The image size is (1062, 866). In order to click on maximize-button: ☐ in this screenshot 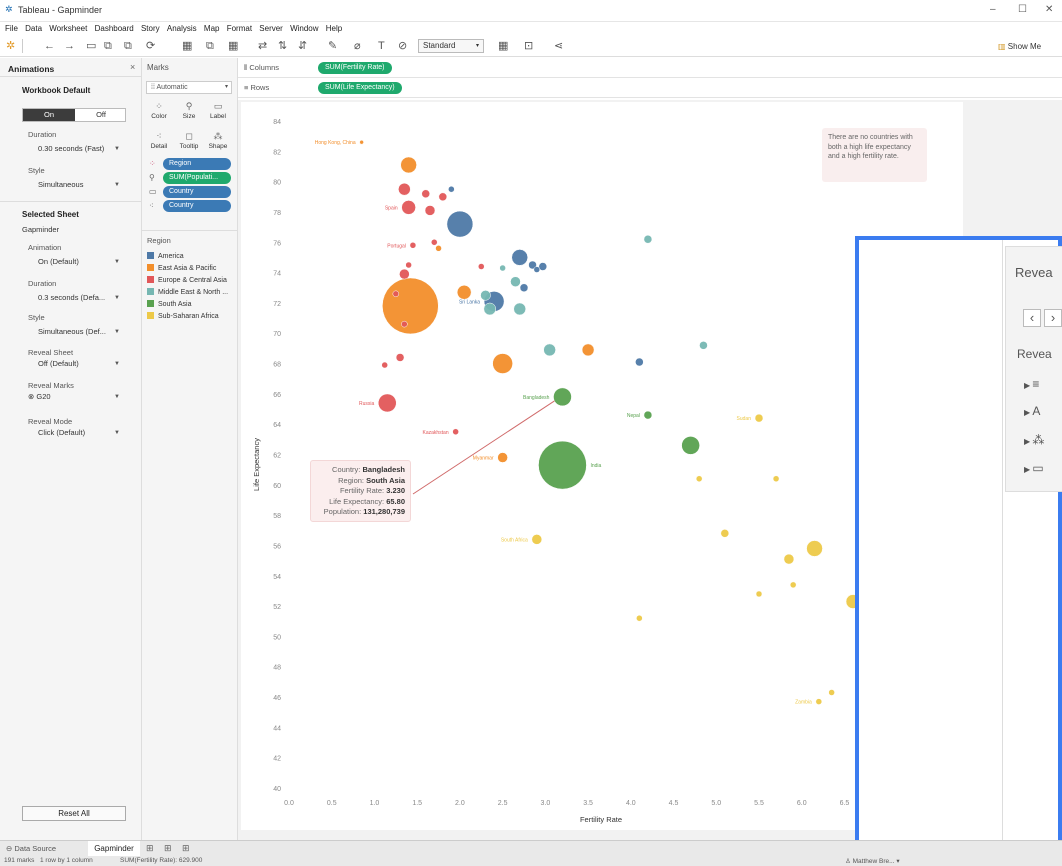, I will do `click(1022, 9)`.